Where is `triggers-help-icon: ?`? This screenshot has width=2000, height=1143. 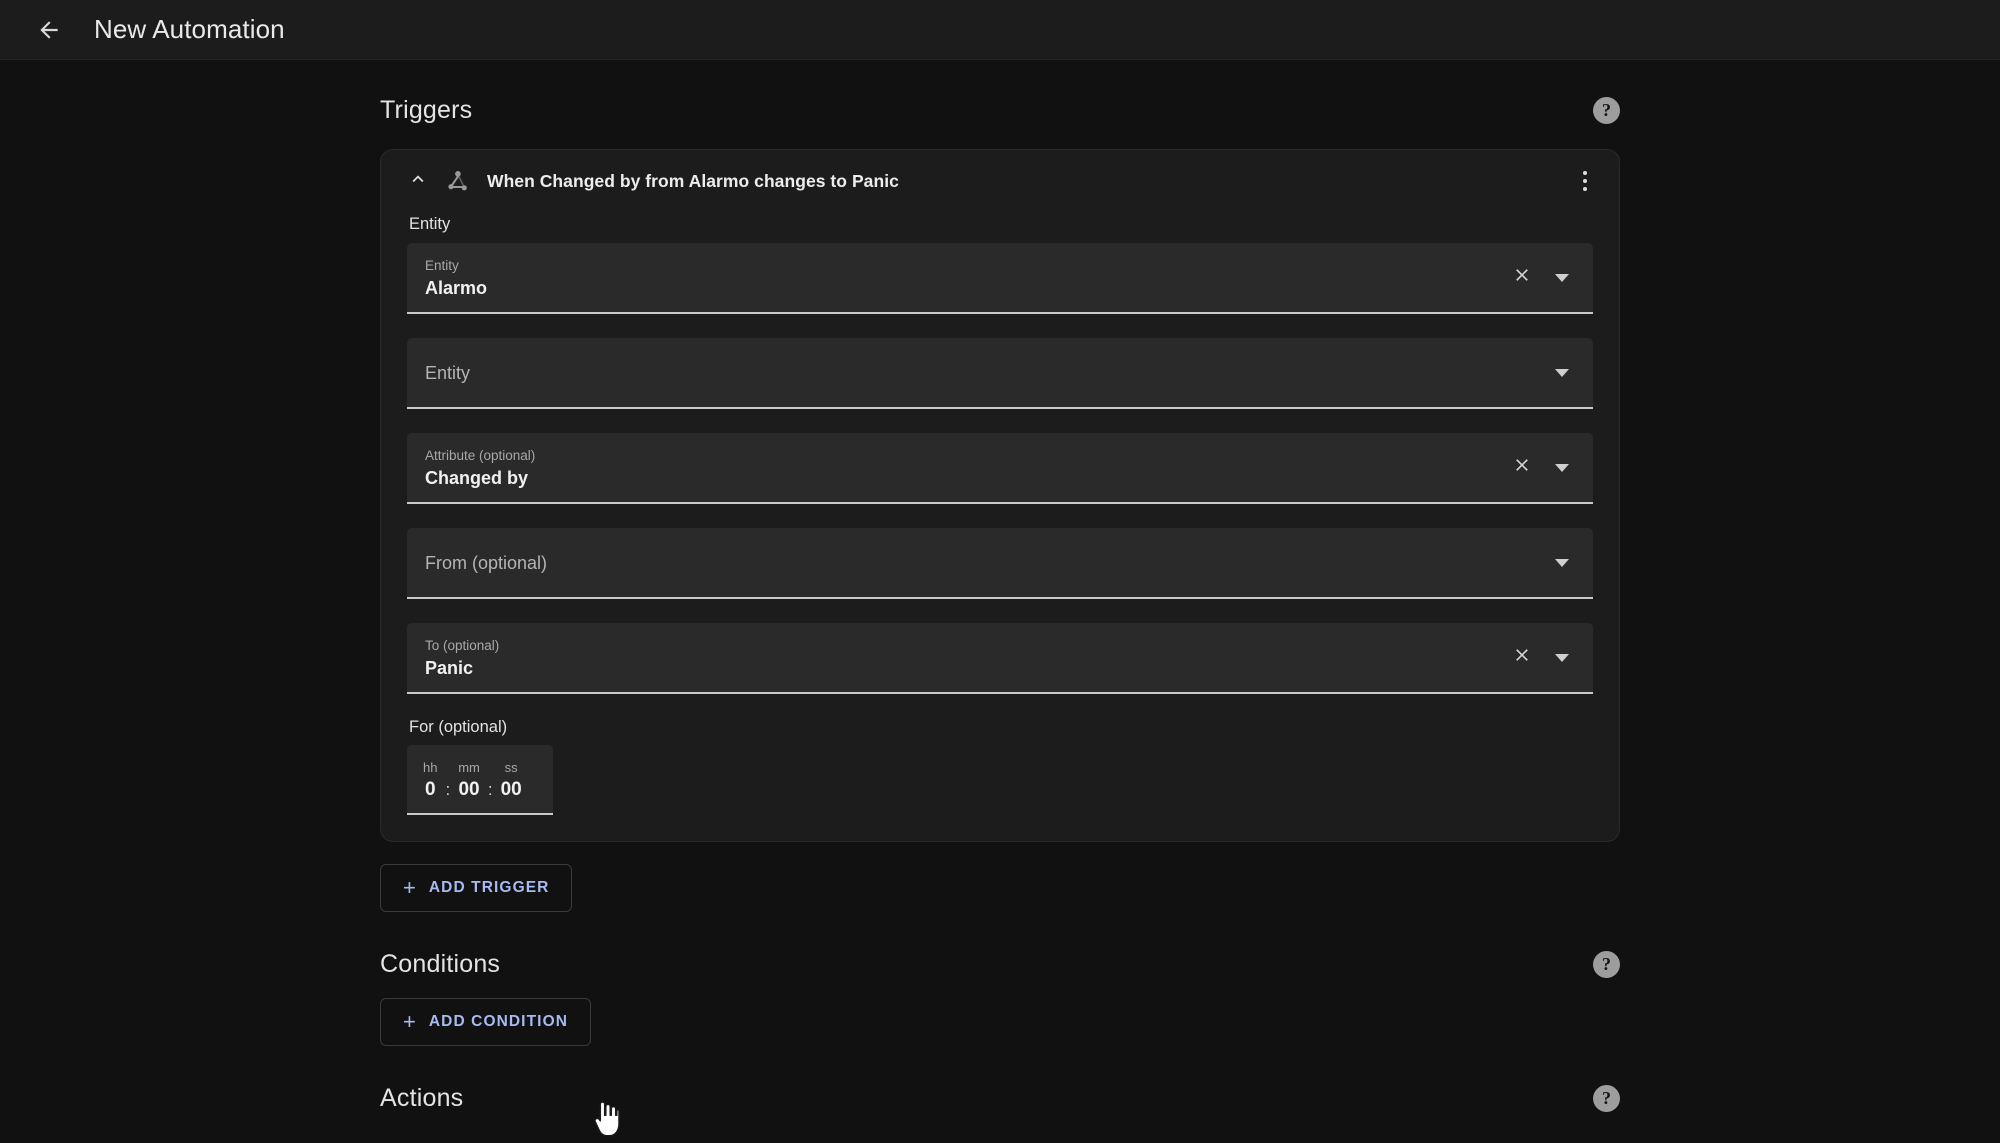
triggers-help-icon: ? is located at coordinates (1606, 110).